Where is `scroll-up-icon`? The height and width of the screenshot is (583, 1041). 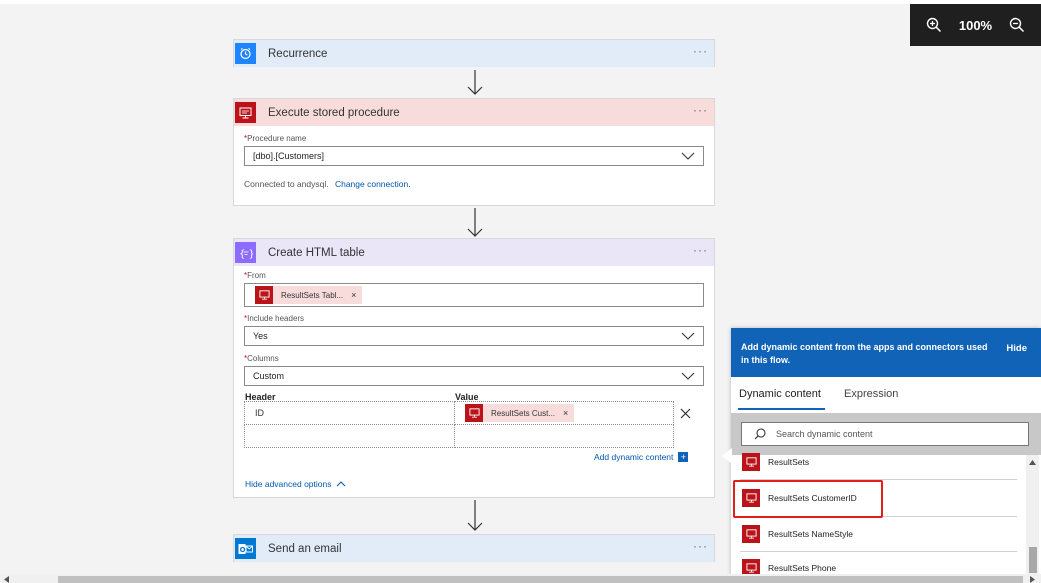 scroll-up-icon is located at coordinates (1032, 462).